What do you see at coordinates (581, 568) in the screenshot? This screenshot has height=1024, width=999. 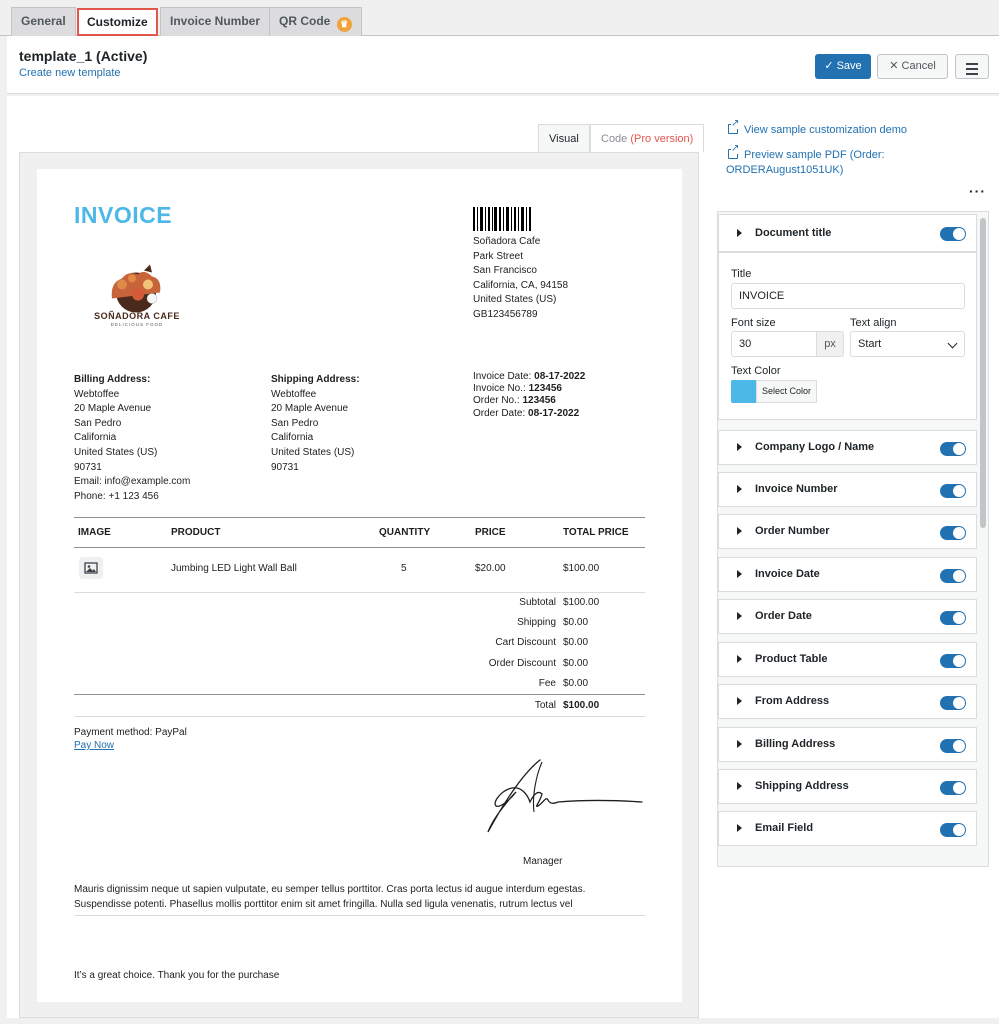 I see `row-total: $100.00` at bounding box center [581, 568].